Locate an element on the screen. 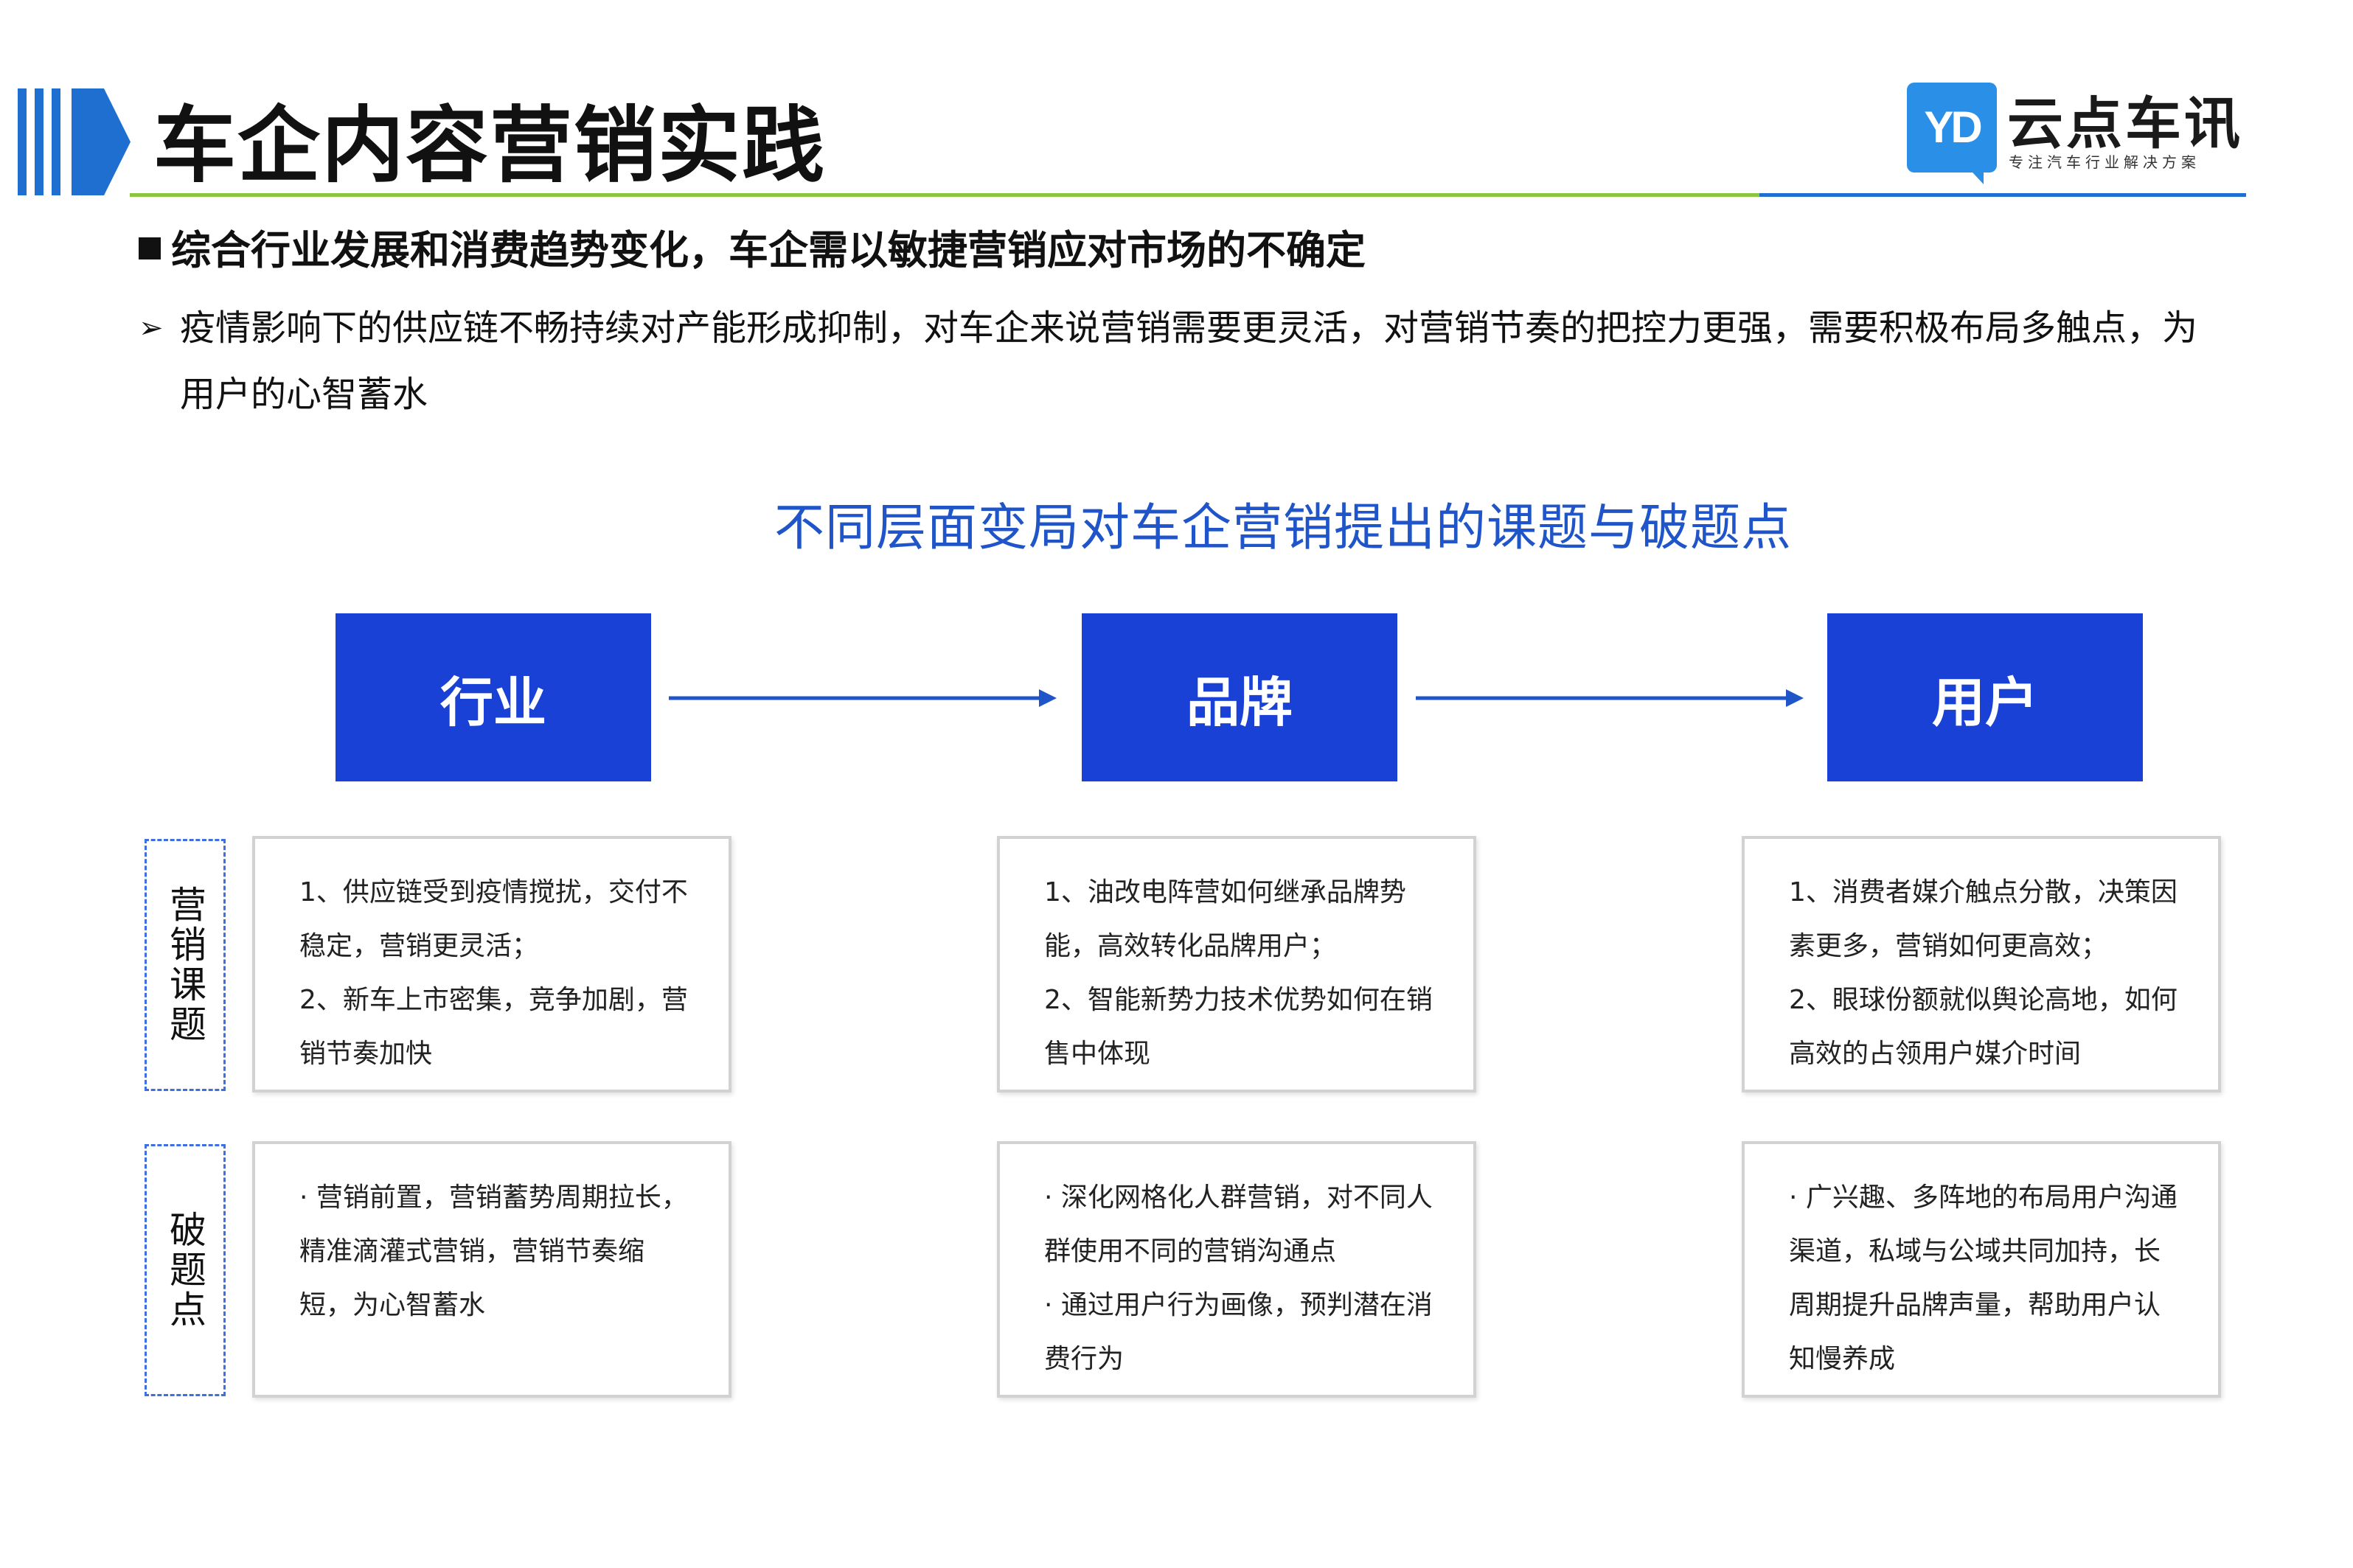 The width and height of the screenshot is (2353, 1568). header-chevron-icon is located at coordinates (101, 141).